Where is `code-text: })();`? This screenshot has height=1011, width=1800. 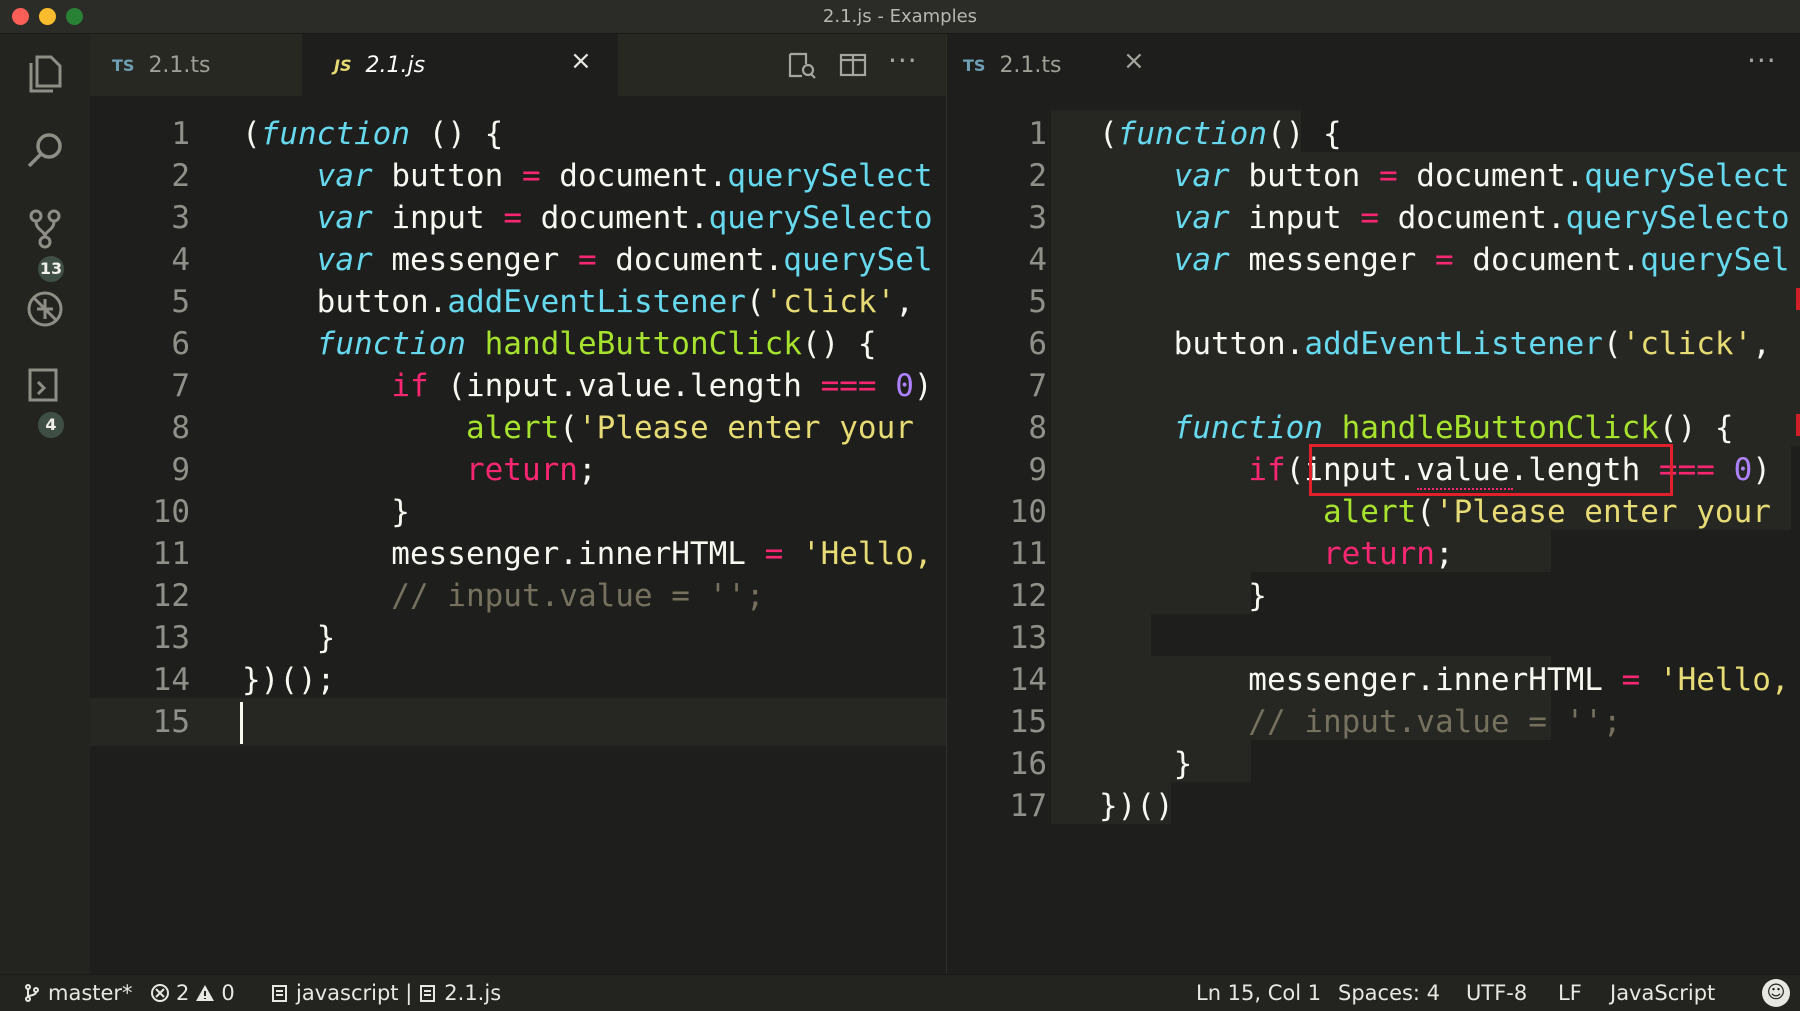
code-text: })(); is located at coordinates (288, 680).